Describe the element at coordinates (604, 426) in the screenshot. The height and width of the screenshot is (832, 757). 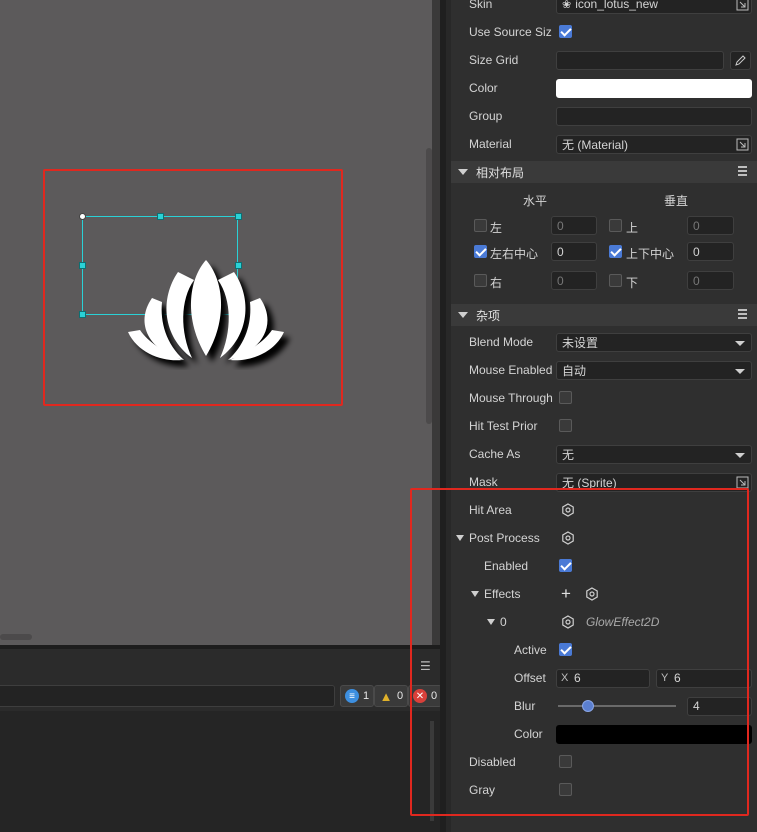
I see `row-hit-test-prior: Hit Test Prior` at that location.